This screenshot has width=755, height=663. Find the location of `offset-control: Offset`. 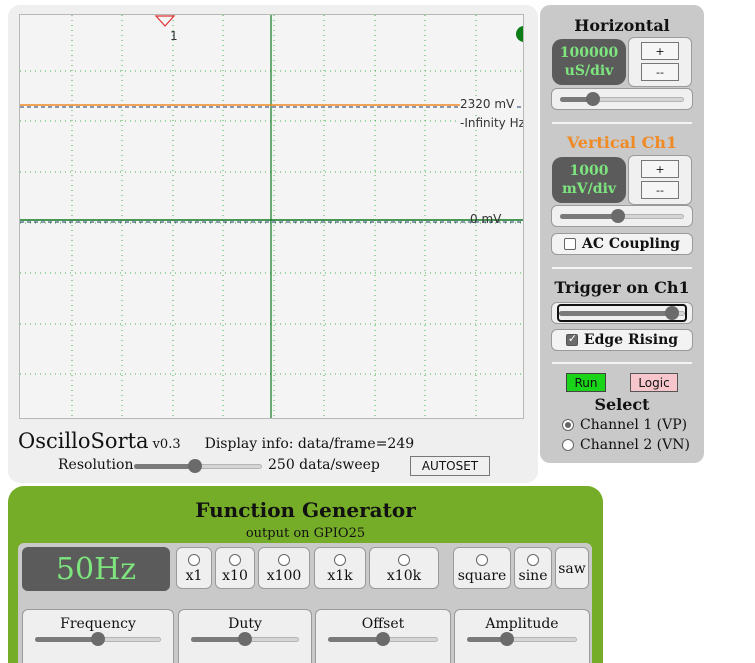

offset-control: Offset is located at coordinates (383, 636).